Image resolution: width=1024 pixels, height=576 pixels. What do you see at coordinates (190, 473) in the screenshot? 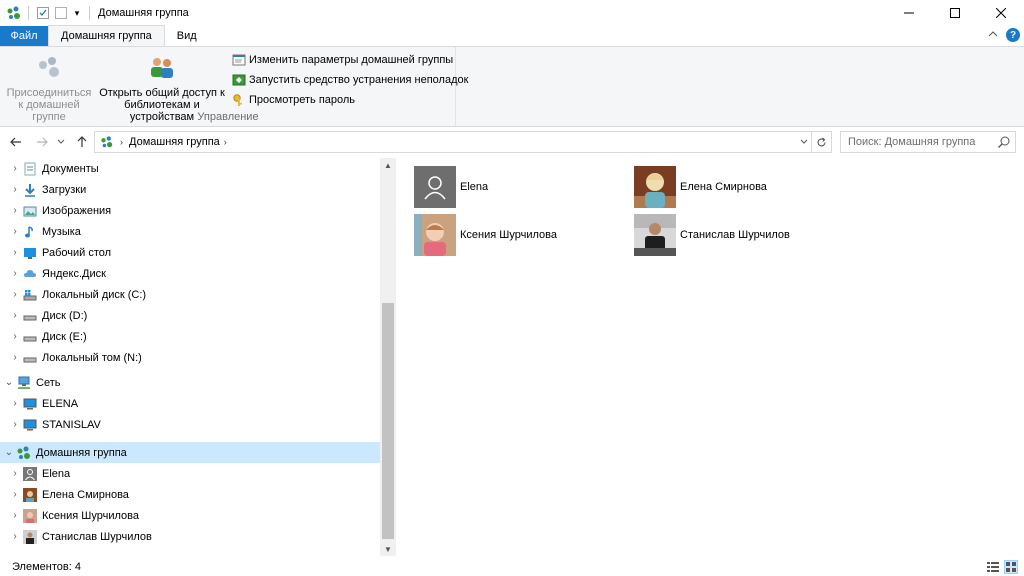
I see `tree-item-member-elena: › Elena` at bounding box center [190, 473].